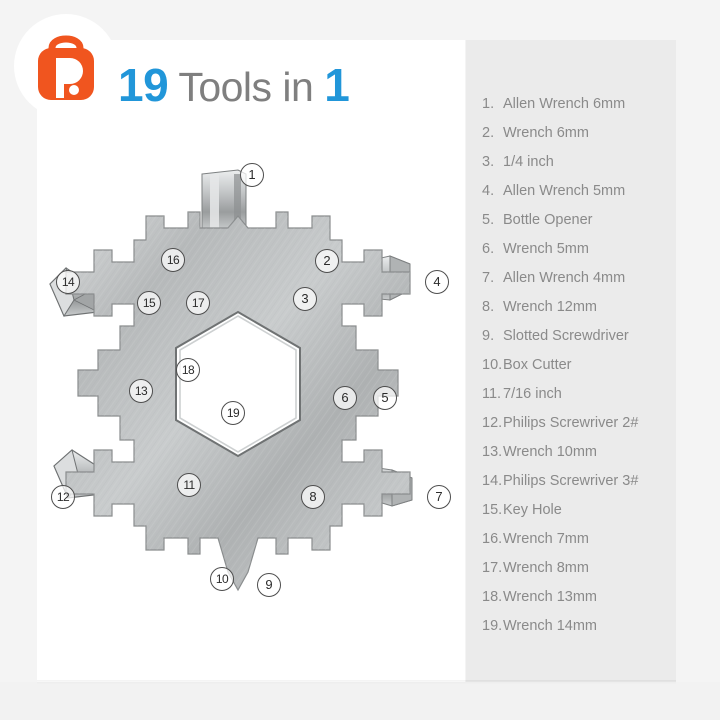 This screenshot has width=720, height=720. Describe the element at coordinates (492, 597) in the screenshot. I see `list-item-index: 18.` at that location.